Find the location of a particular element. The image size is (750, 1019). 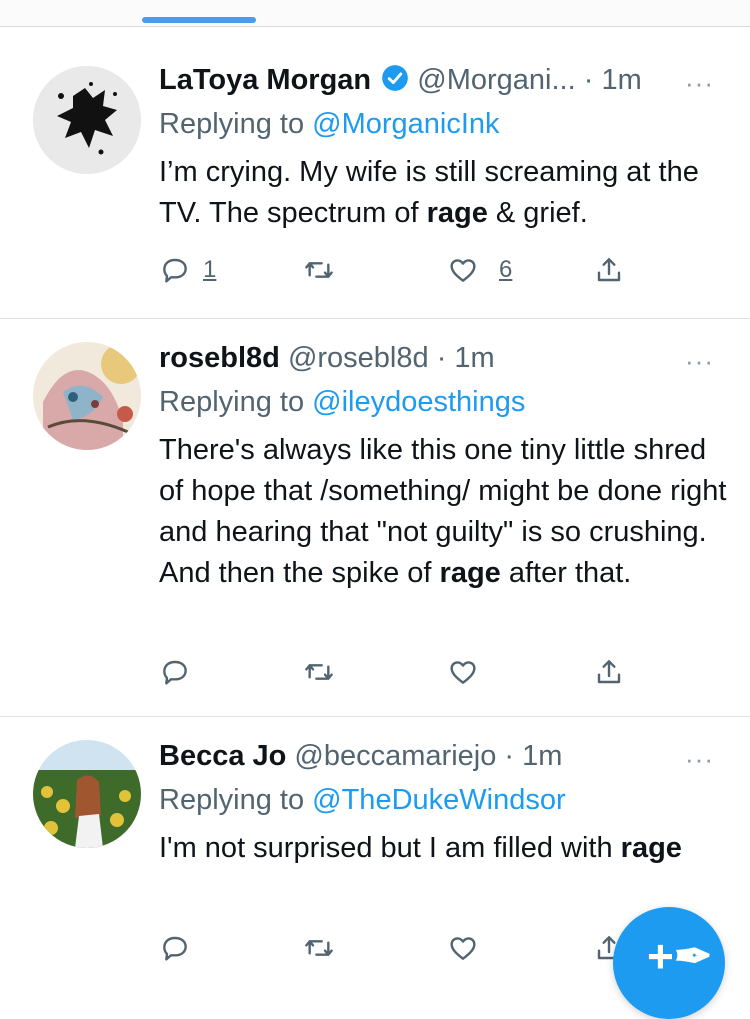

replying-to-mention: @MorganicInk is located at coordinates (405, 124).